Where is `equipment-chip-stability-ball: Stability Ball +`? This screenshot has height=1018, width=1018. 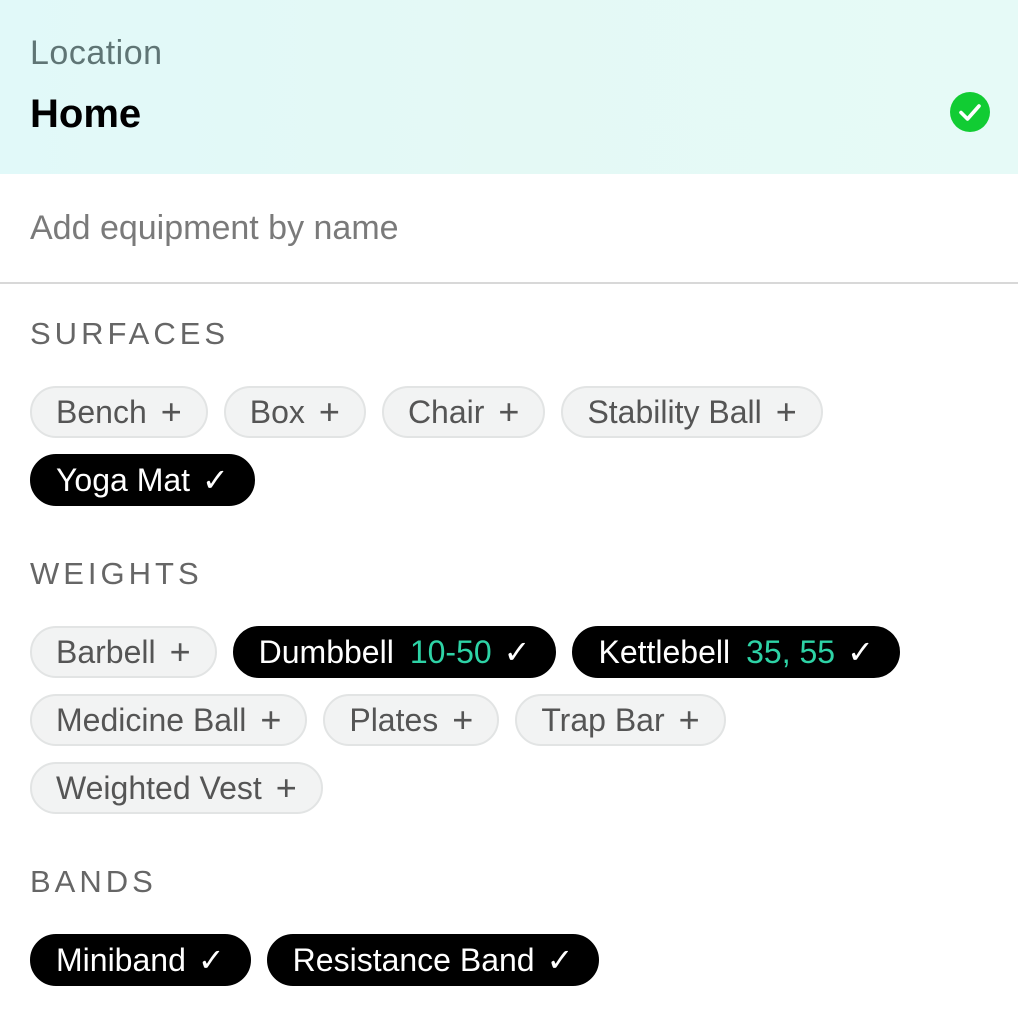
equipment-chip-stability-ball: Stability Ball + is located at coordinates (692, 412).